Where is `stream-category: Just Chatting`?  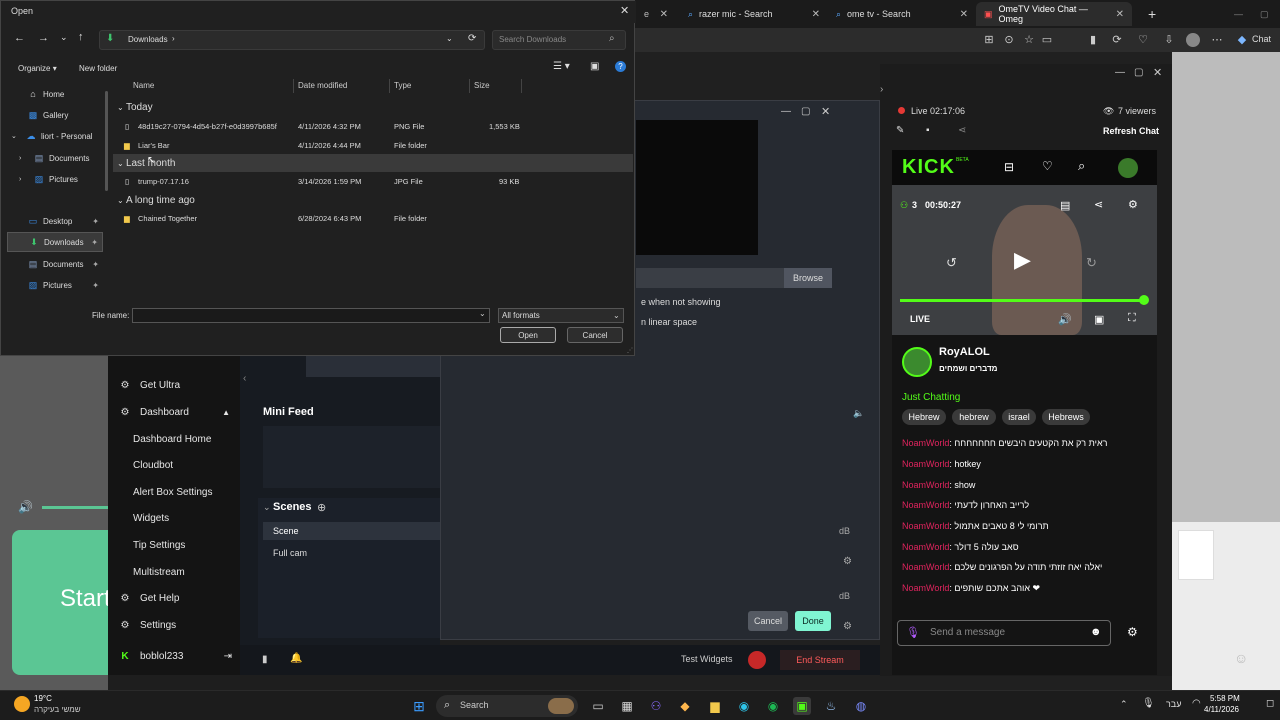
stream-category: Just Chatting is located at coordinates (931, 397).